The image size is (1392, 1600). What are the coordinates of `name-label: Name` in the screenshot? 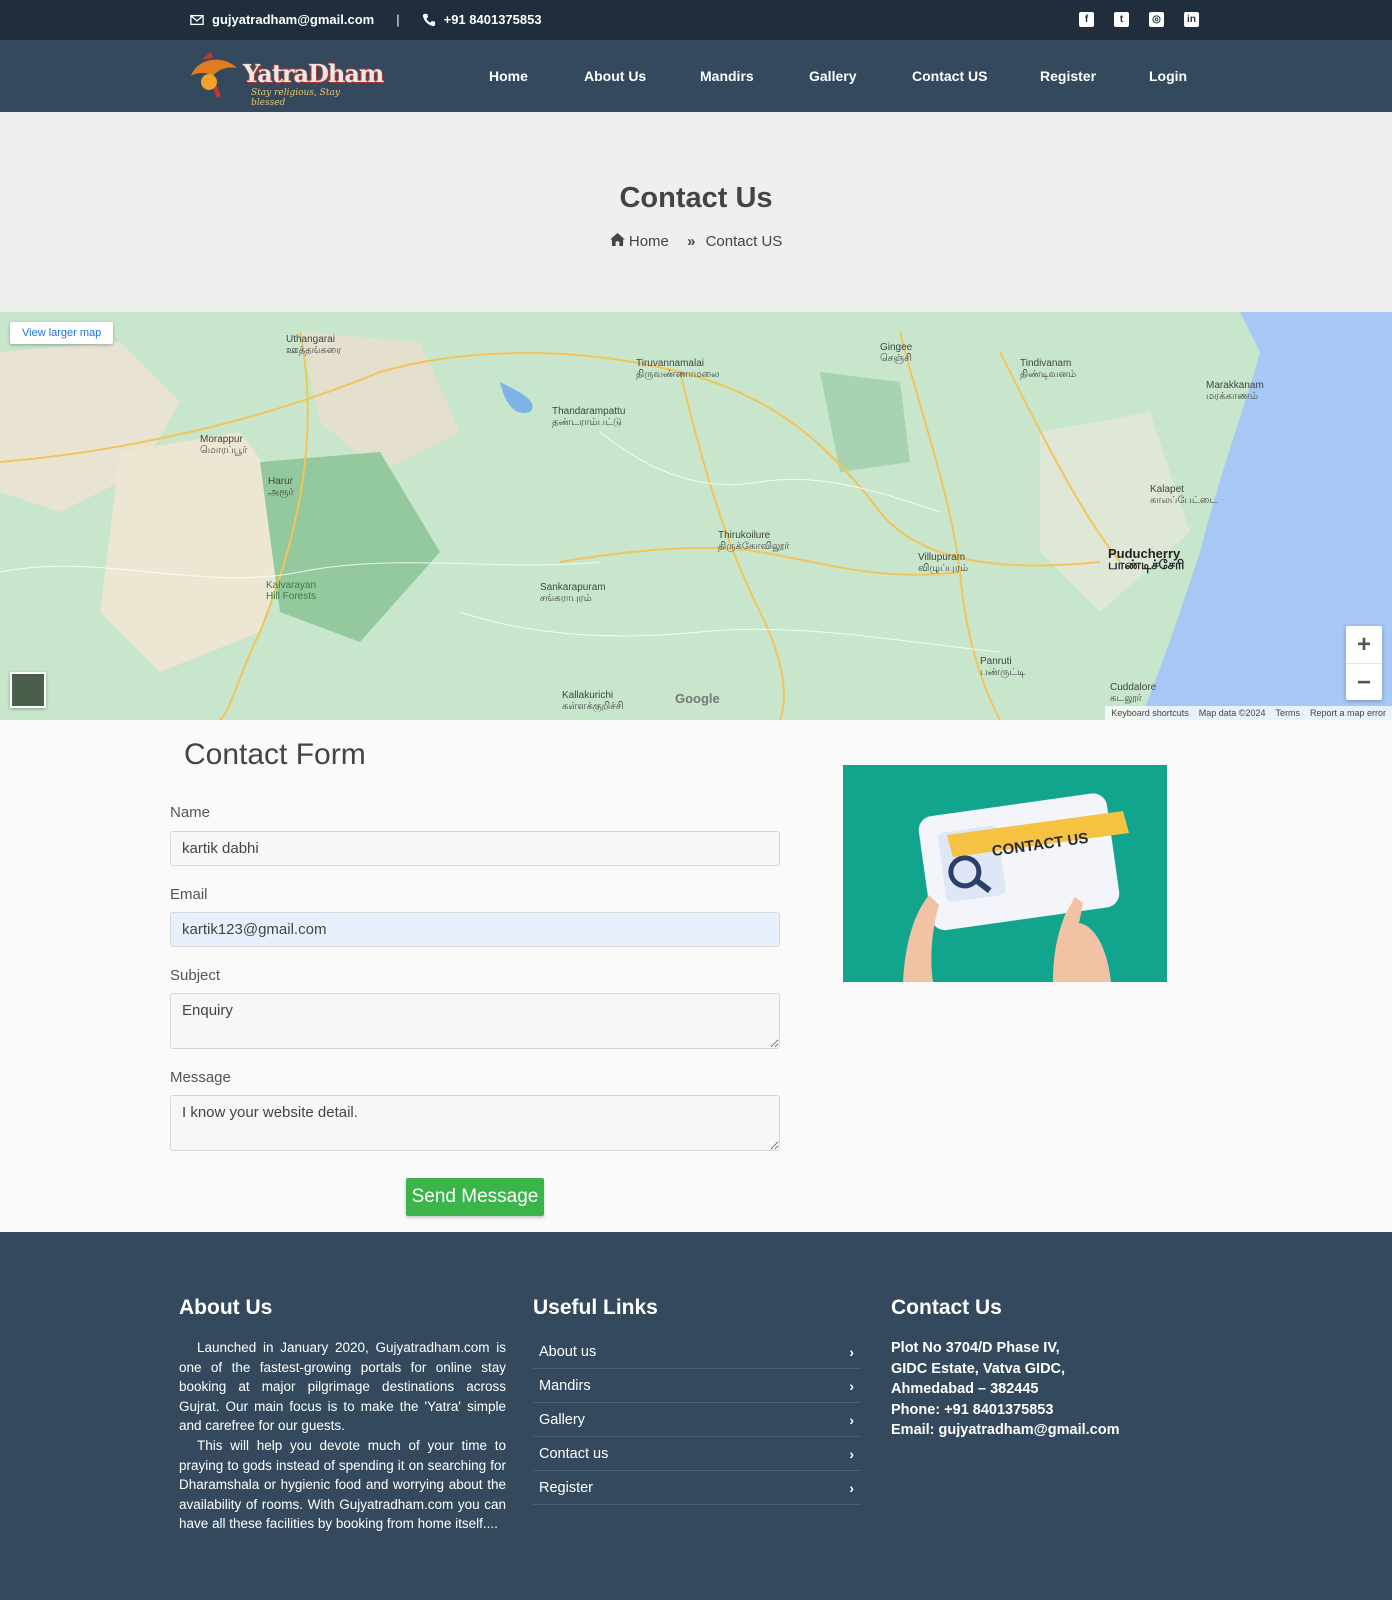 It's located at (190, 812).